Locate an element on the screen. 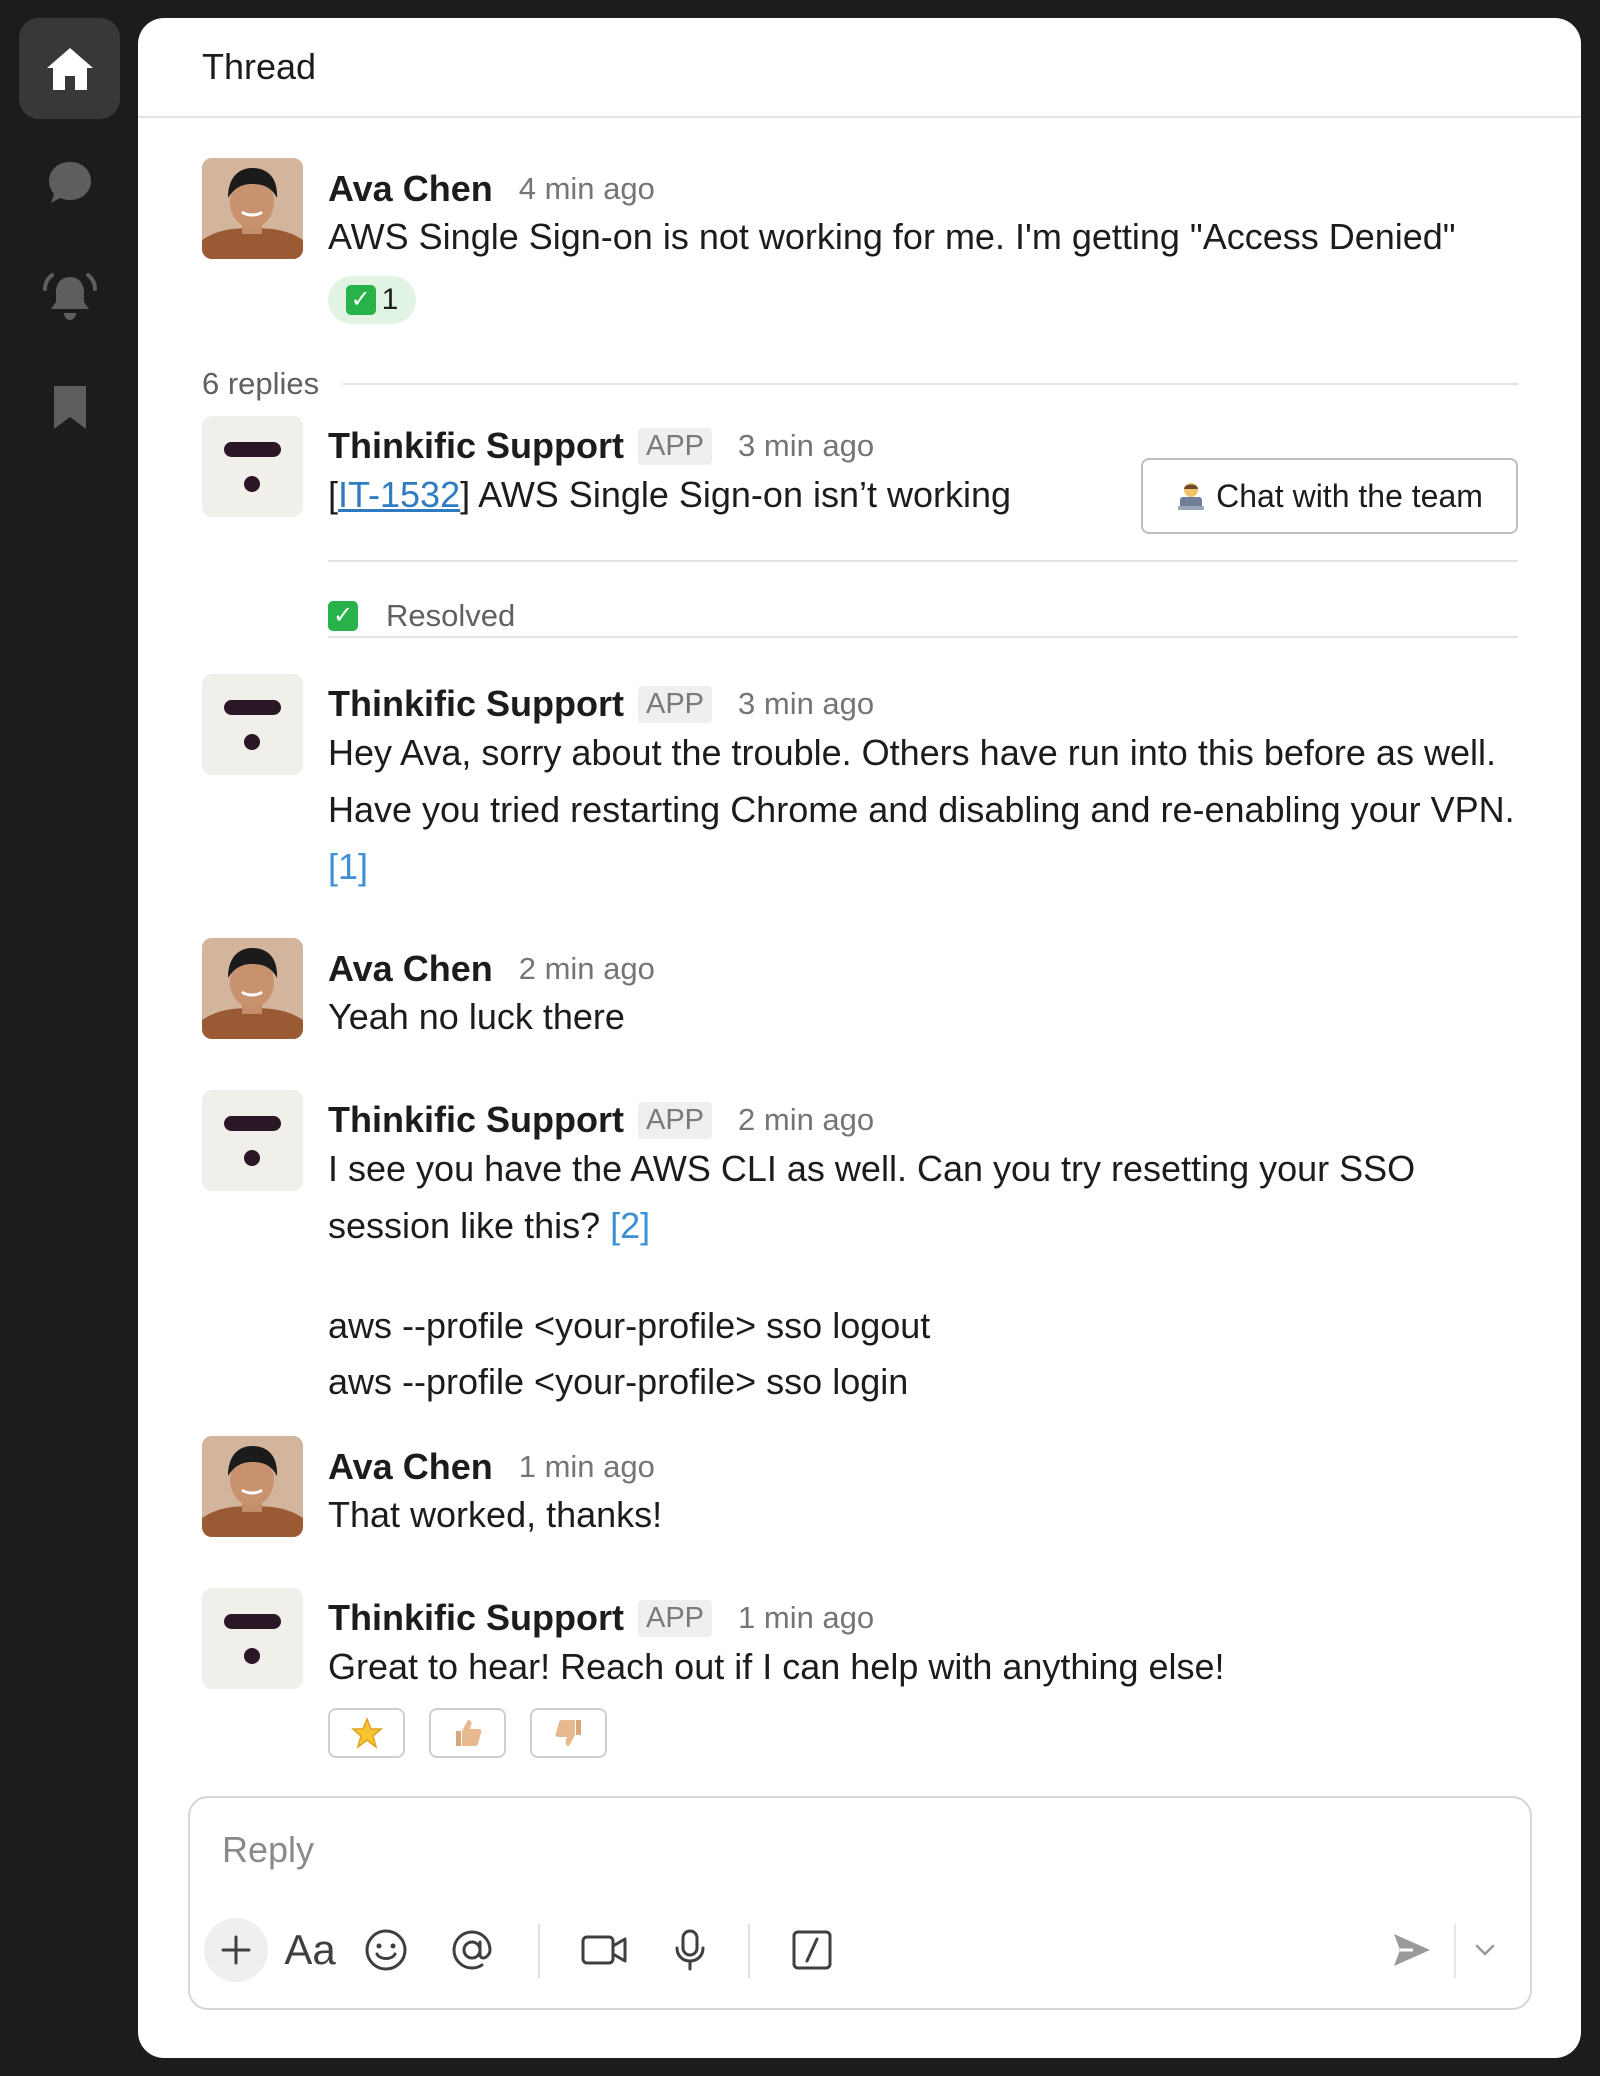 The width and height of the screenshot is (1600, 2076). page-title: Thread is located at coordinates (259, 66).